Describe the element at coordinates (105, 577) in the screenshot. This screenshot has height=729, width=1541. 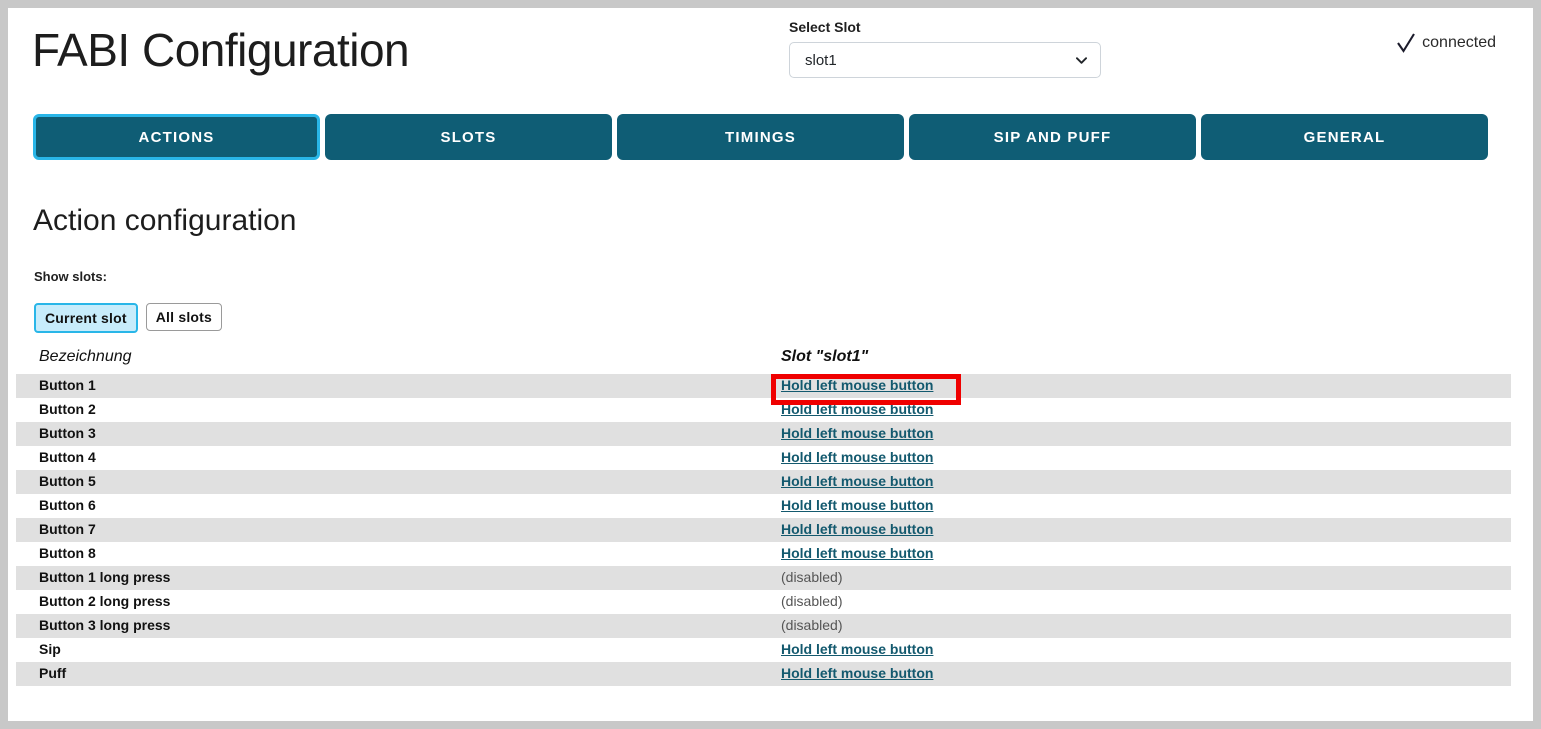
I see `table-cell-name: Button 1 long press` at that location.